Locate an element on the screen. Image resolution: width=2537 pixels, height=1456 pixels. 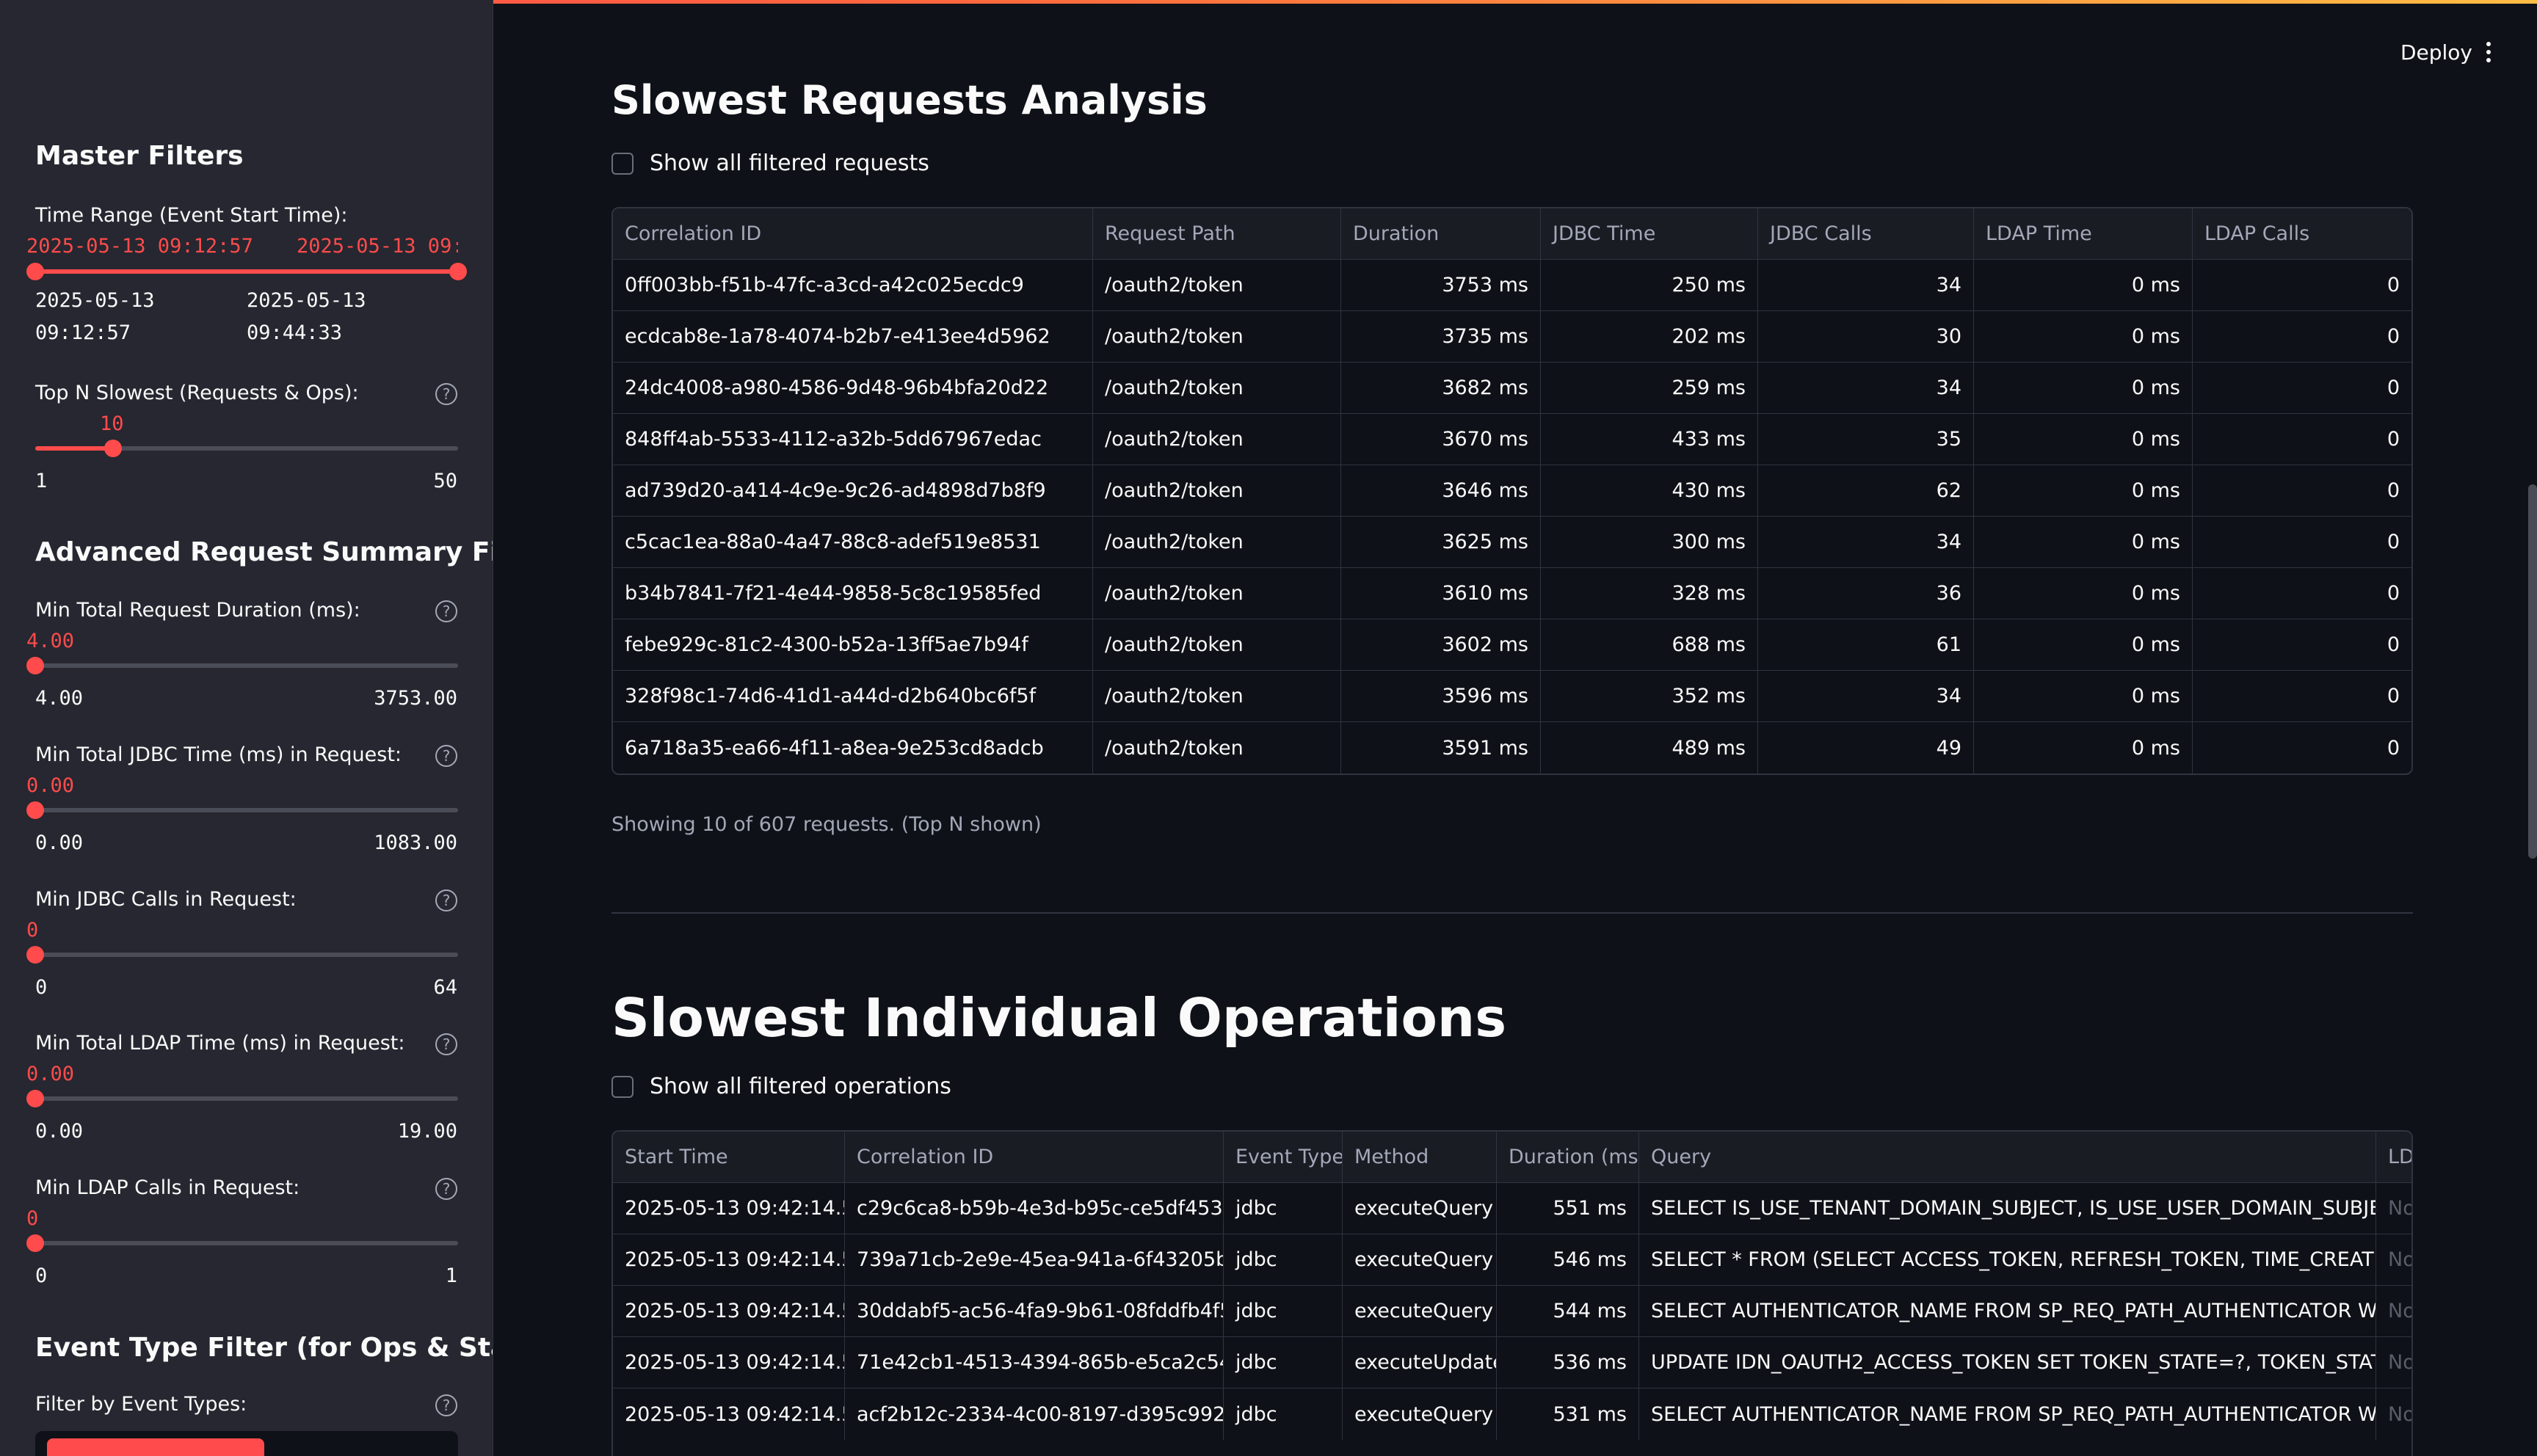
table-cell: 2025-05-13 09:42:14.565 is located at coordinates (729, 1208).